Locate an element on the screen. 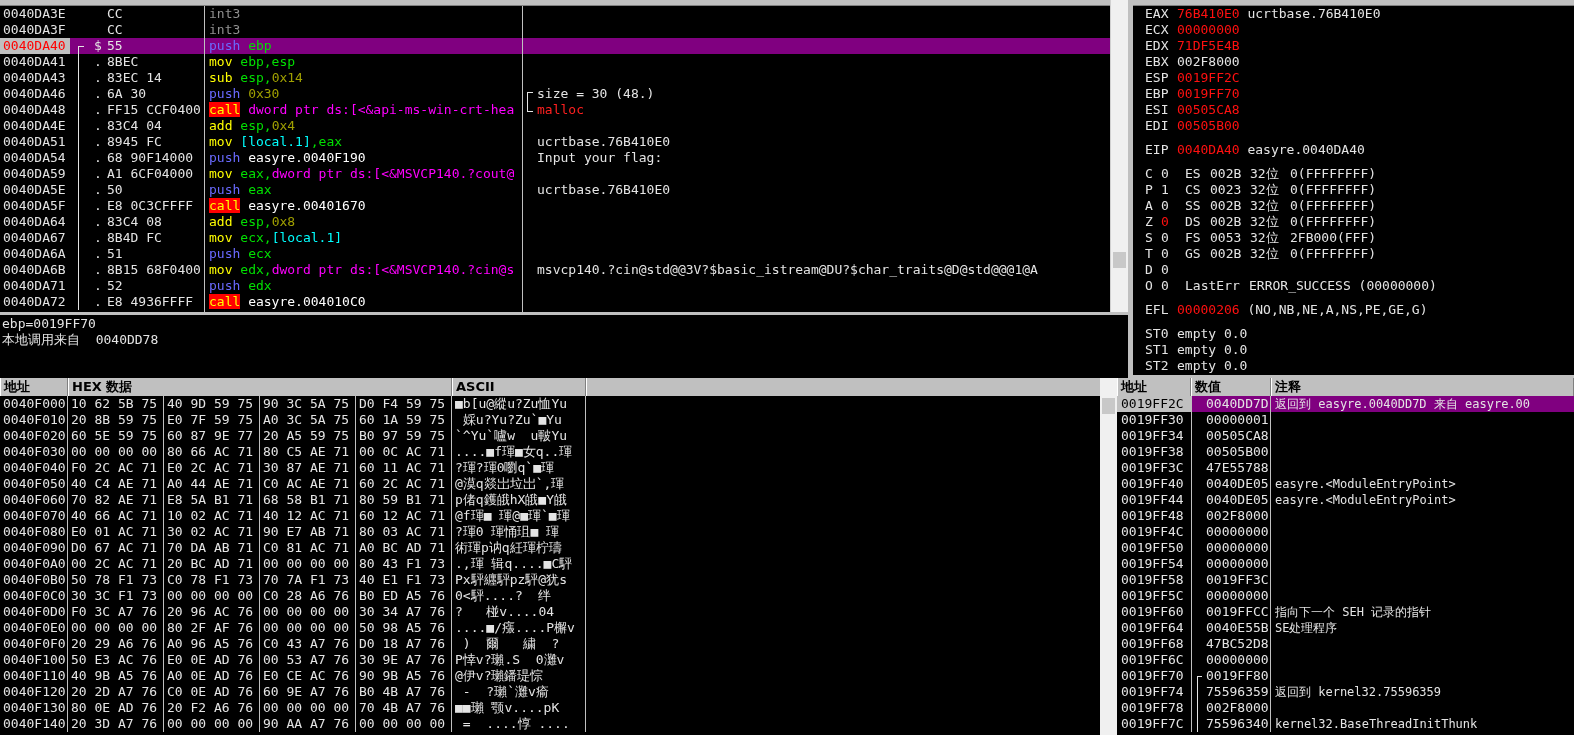  flag-name: Z is located at coordinates (1149, 222).